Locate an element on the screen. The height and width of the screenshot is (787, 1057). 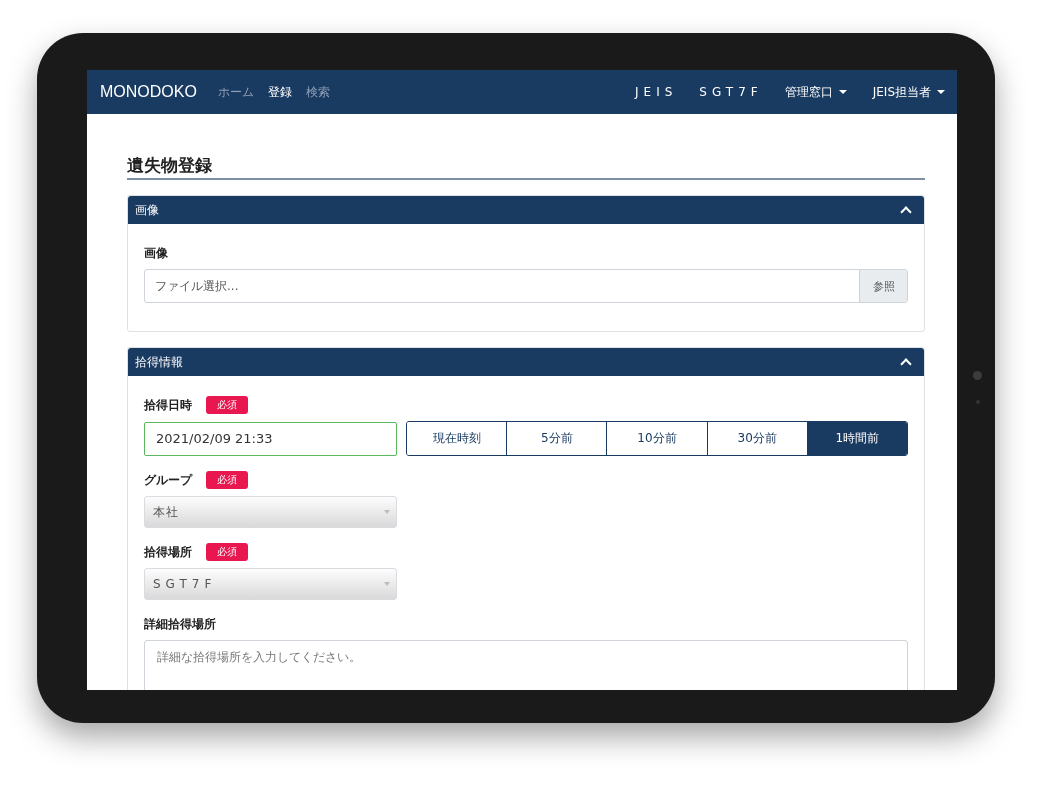
select-field: SGT7F is located at coordinates (270, 584).